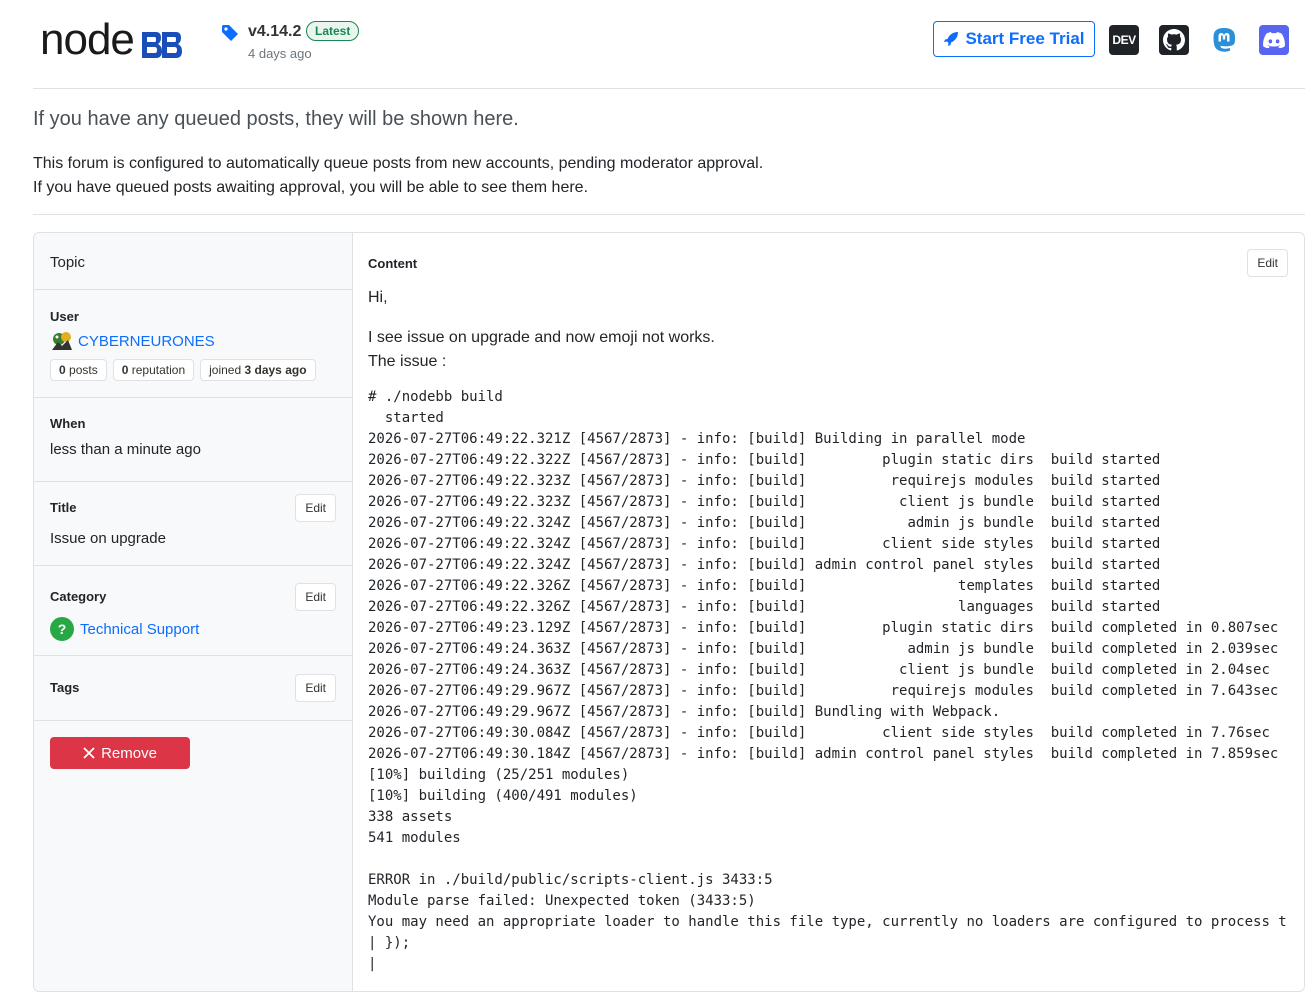  I want to click on category-label: Category, so click(78, 596).